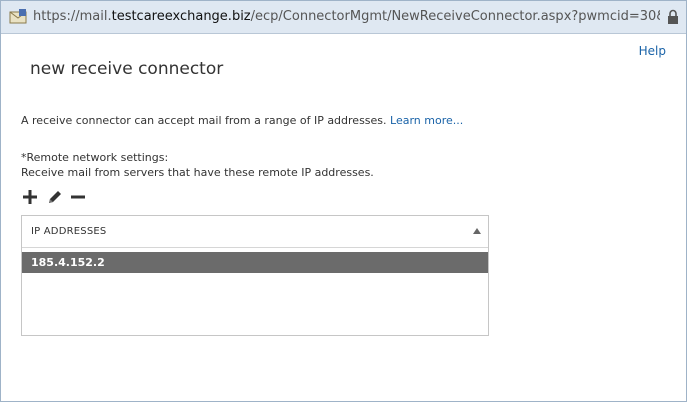 This screenshot has height=402, width=687. What do you see at coordinates (18, 16) in the screenshot?
I see `page-mail-icon` at bounding box center [18, 16].